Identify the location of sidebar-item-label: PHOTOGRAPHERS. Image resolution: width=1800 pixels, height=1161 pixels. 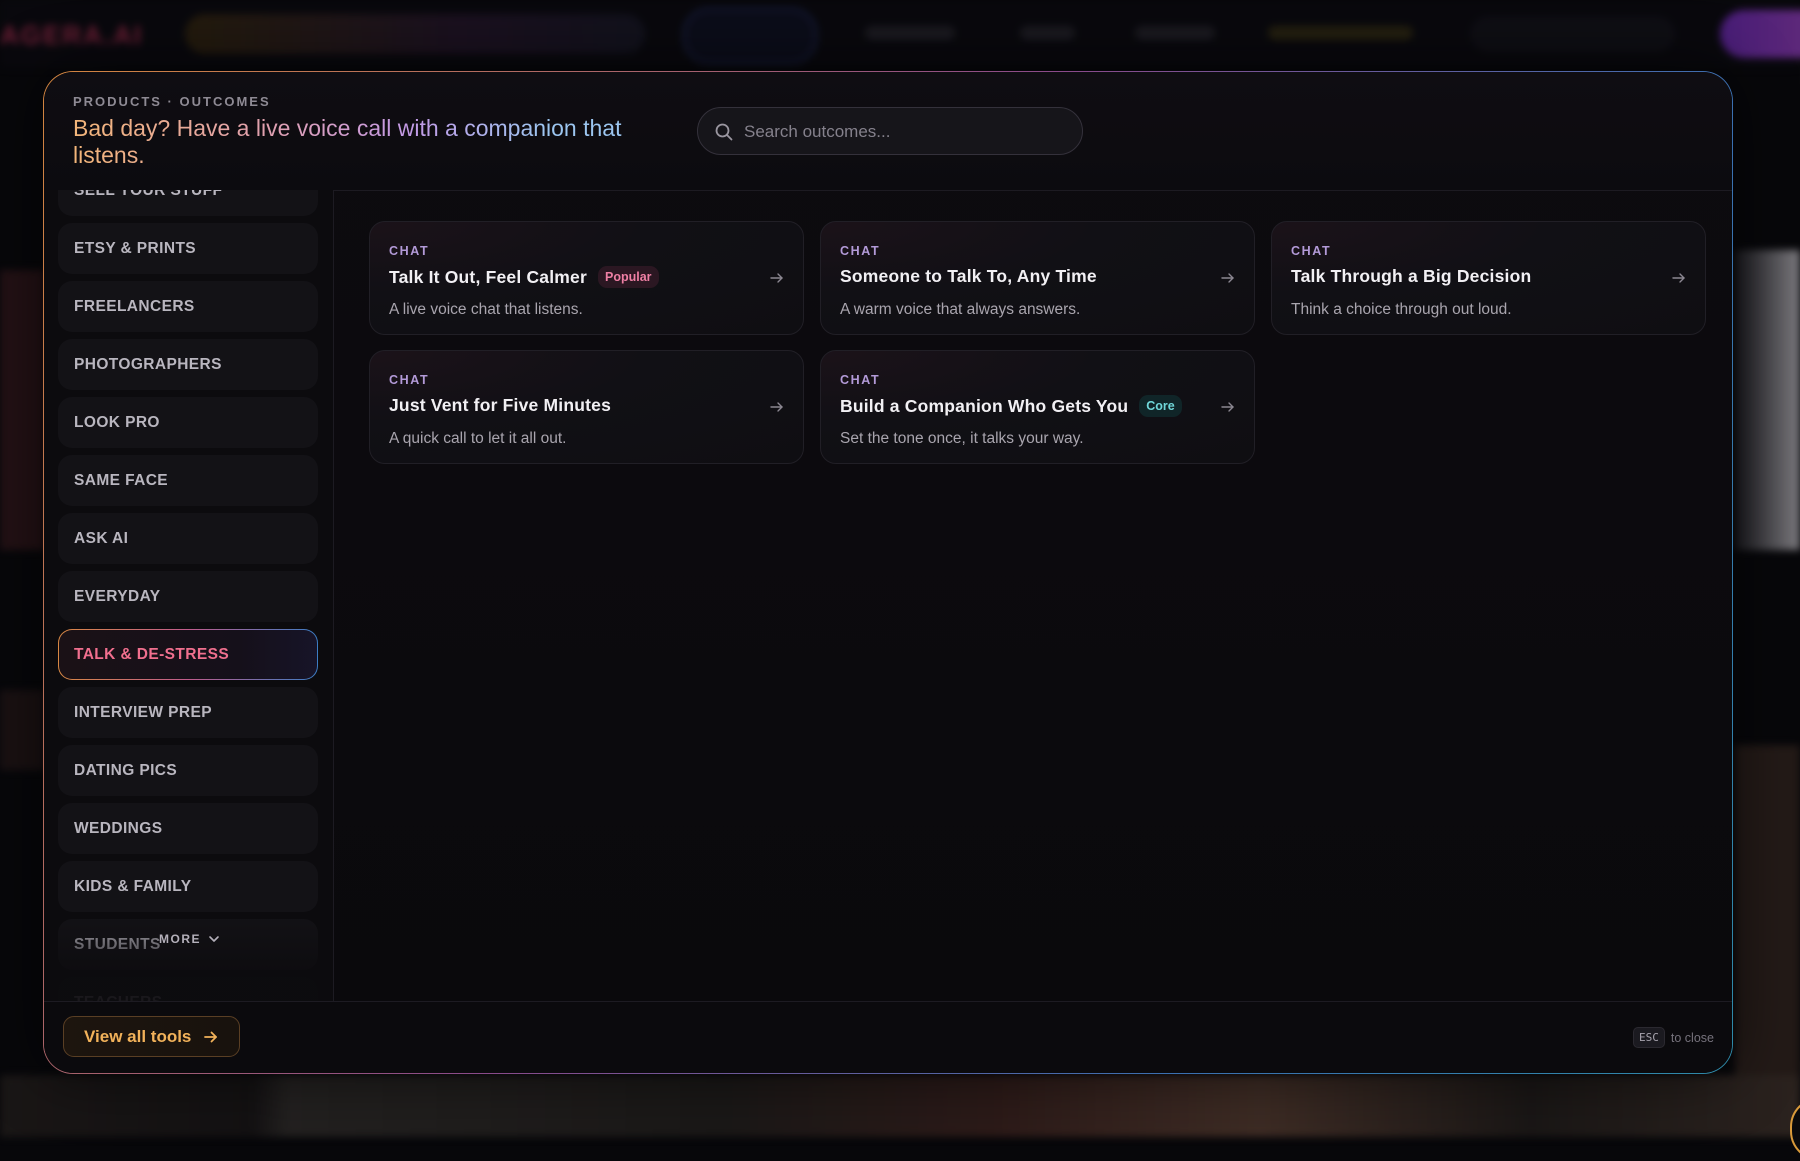
(148, 364).